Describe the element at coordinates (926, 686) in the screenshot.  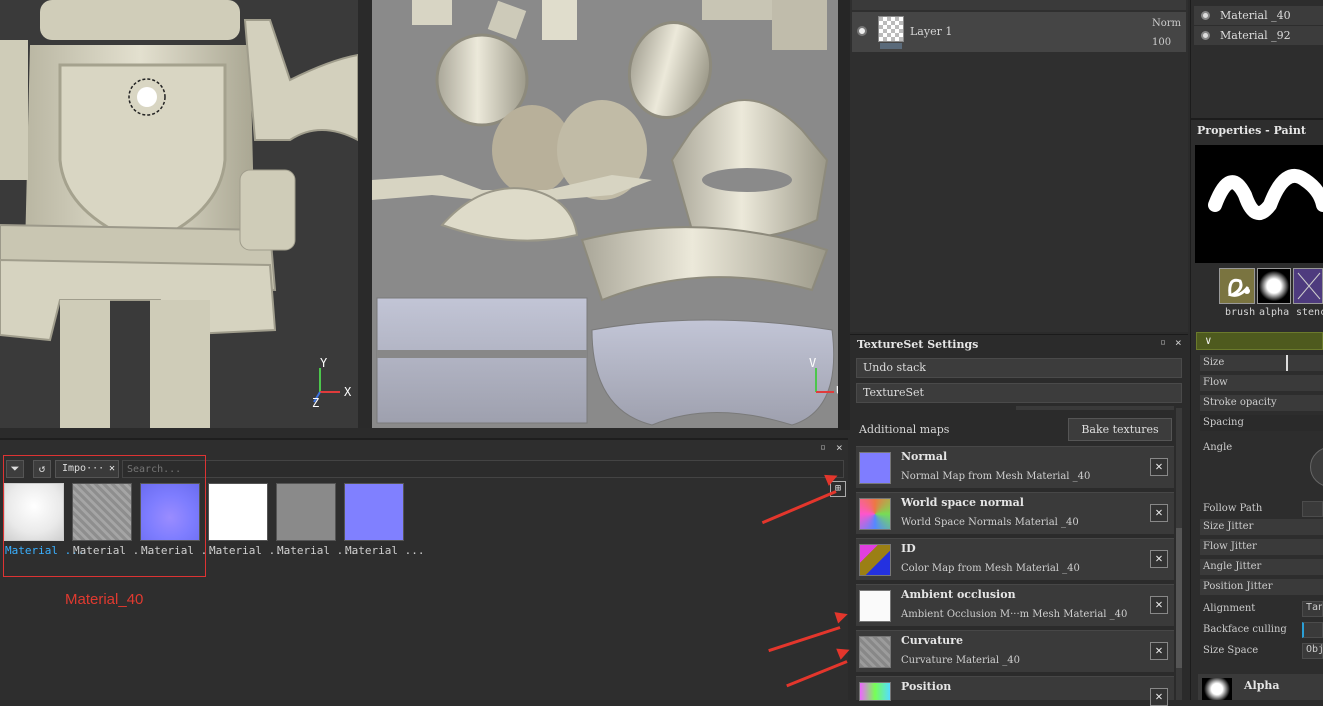
I see `map-name: Position` at that location.